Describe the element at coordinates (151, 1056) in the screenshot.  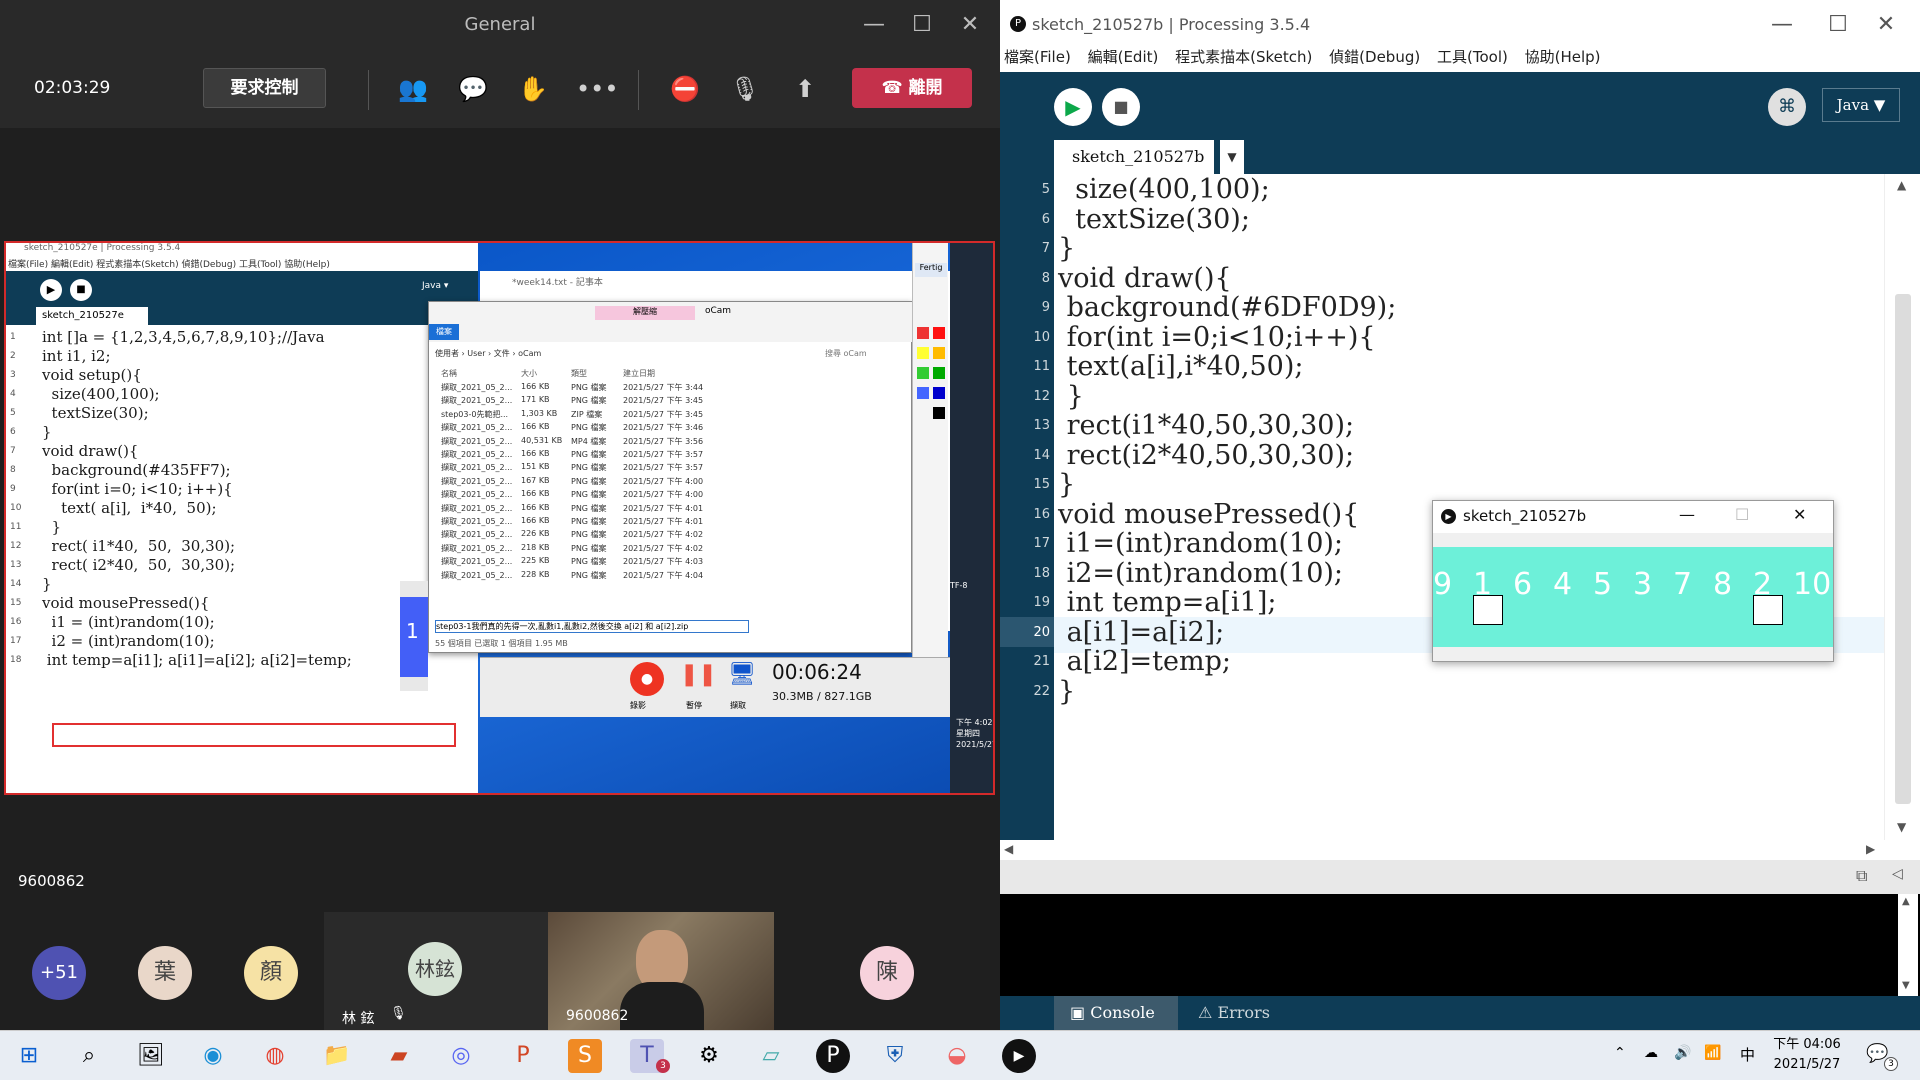
I see `photos-icon: 🖼` at that location.